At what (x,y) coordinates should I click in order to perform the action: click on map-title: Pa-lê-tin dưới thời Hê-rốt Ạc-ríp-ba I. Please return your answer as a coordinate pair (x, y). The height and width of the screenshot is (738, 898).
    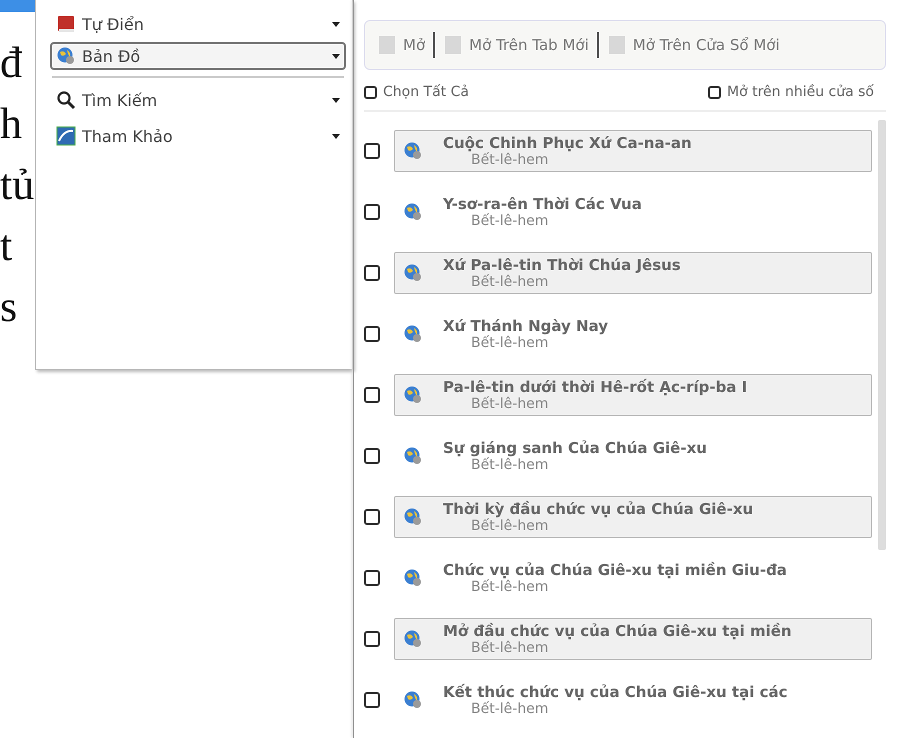
    Looking at the image, I should click on (595, 387).